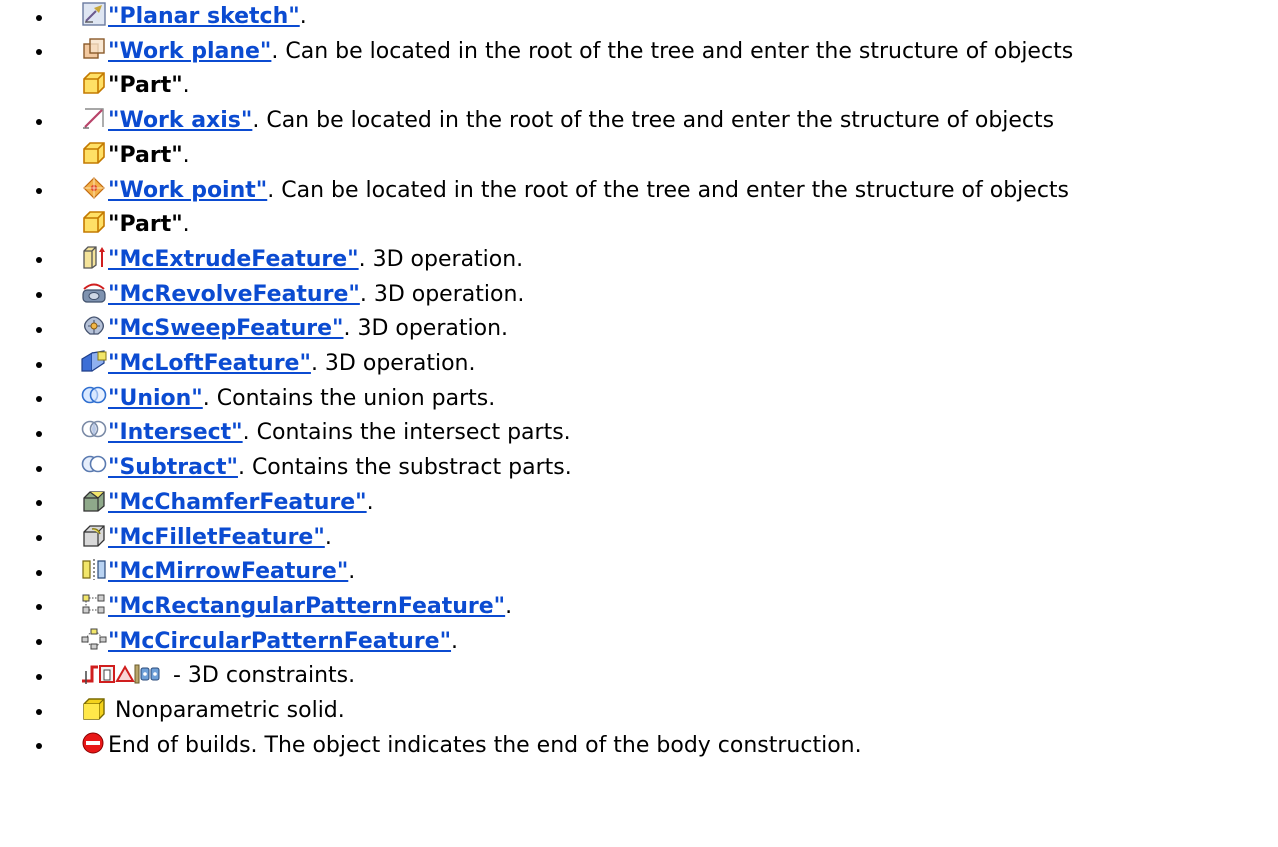 This screenshot has width=1278, height=847. Describe the element at coordinates (94, 14) in the screenshot. I see `planar-sketch-icon` at that location.